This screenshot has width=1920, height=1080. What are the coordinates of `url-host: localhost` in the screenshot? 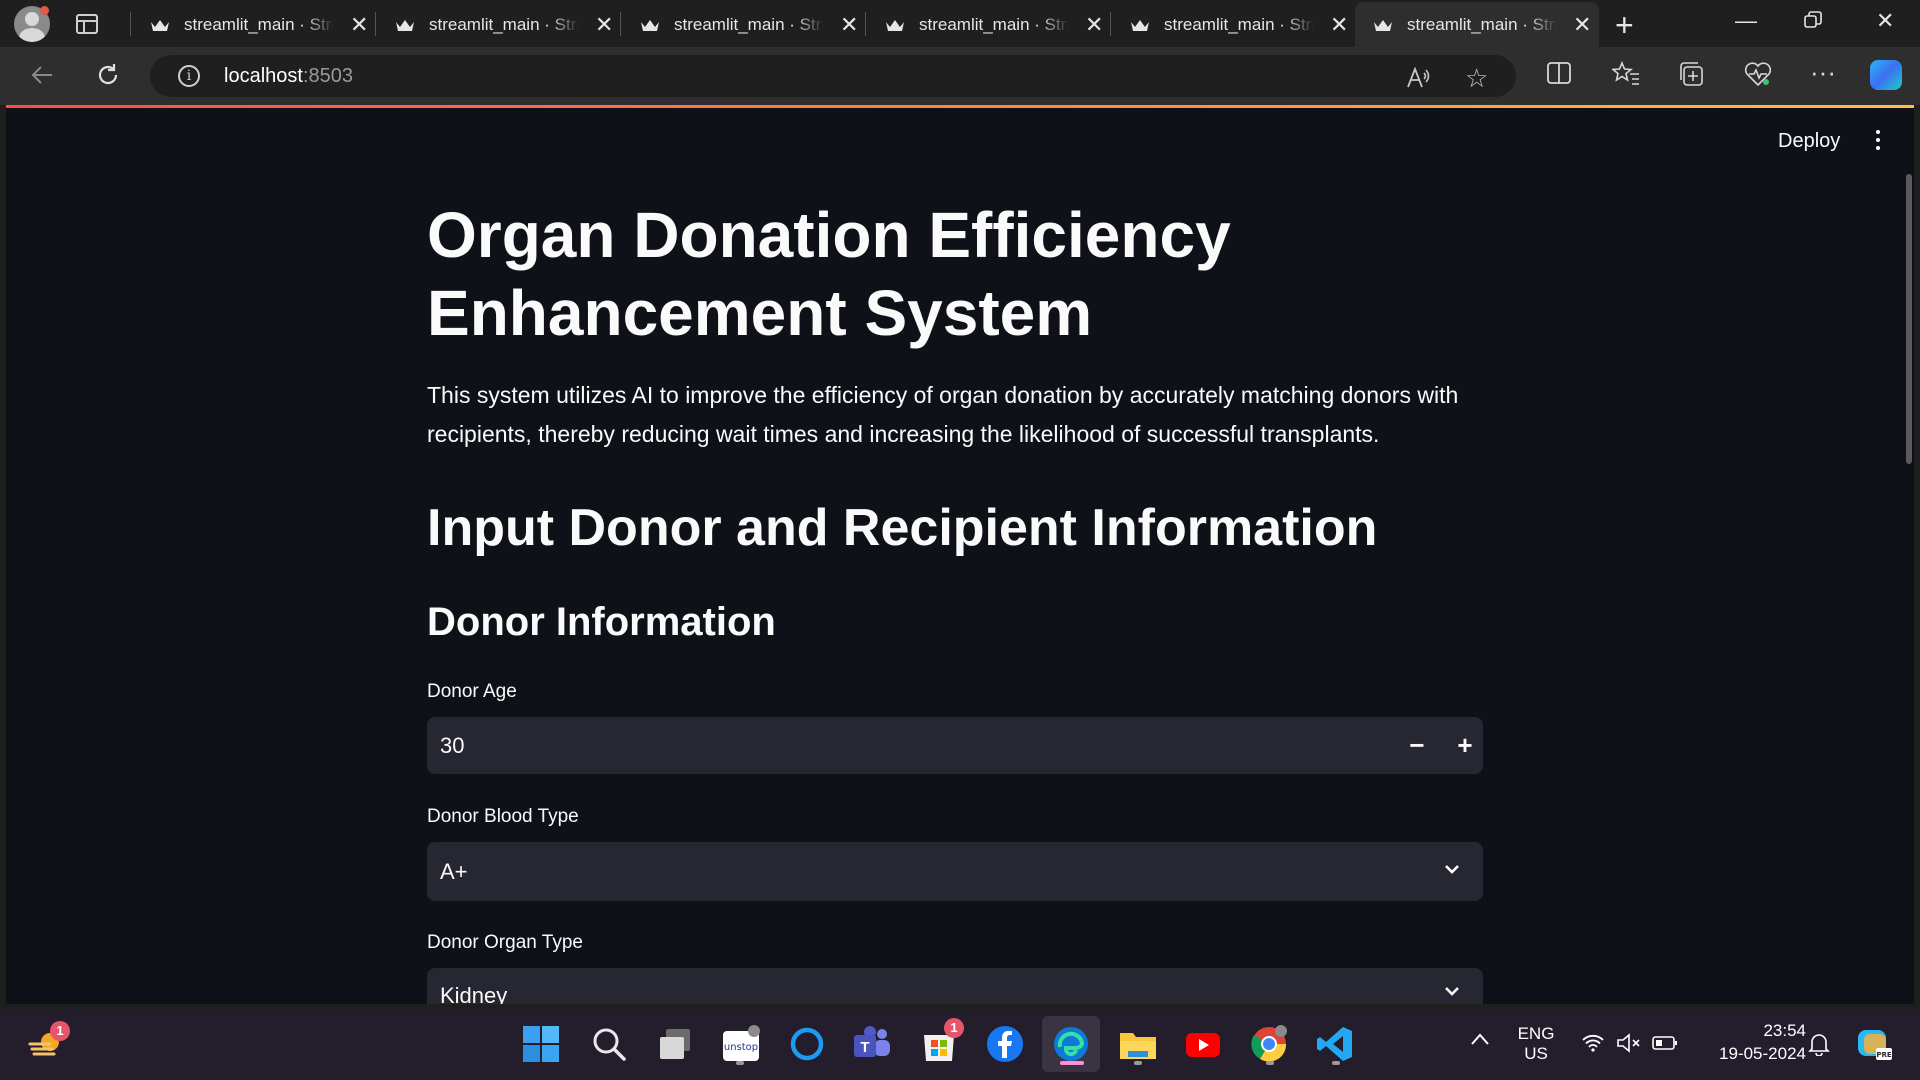 It's located at (263, 75).